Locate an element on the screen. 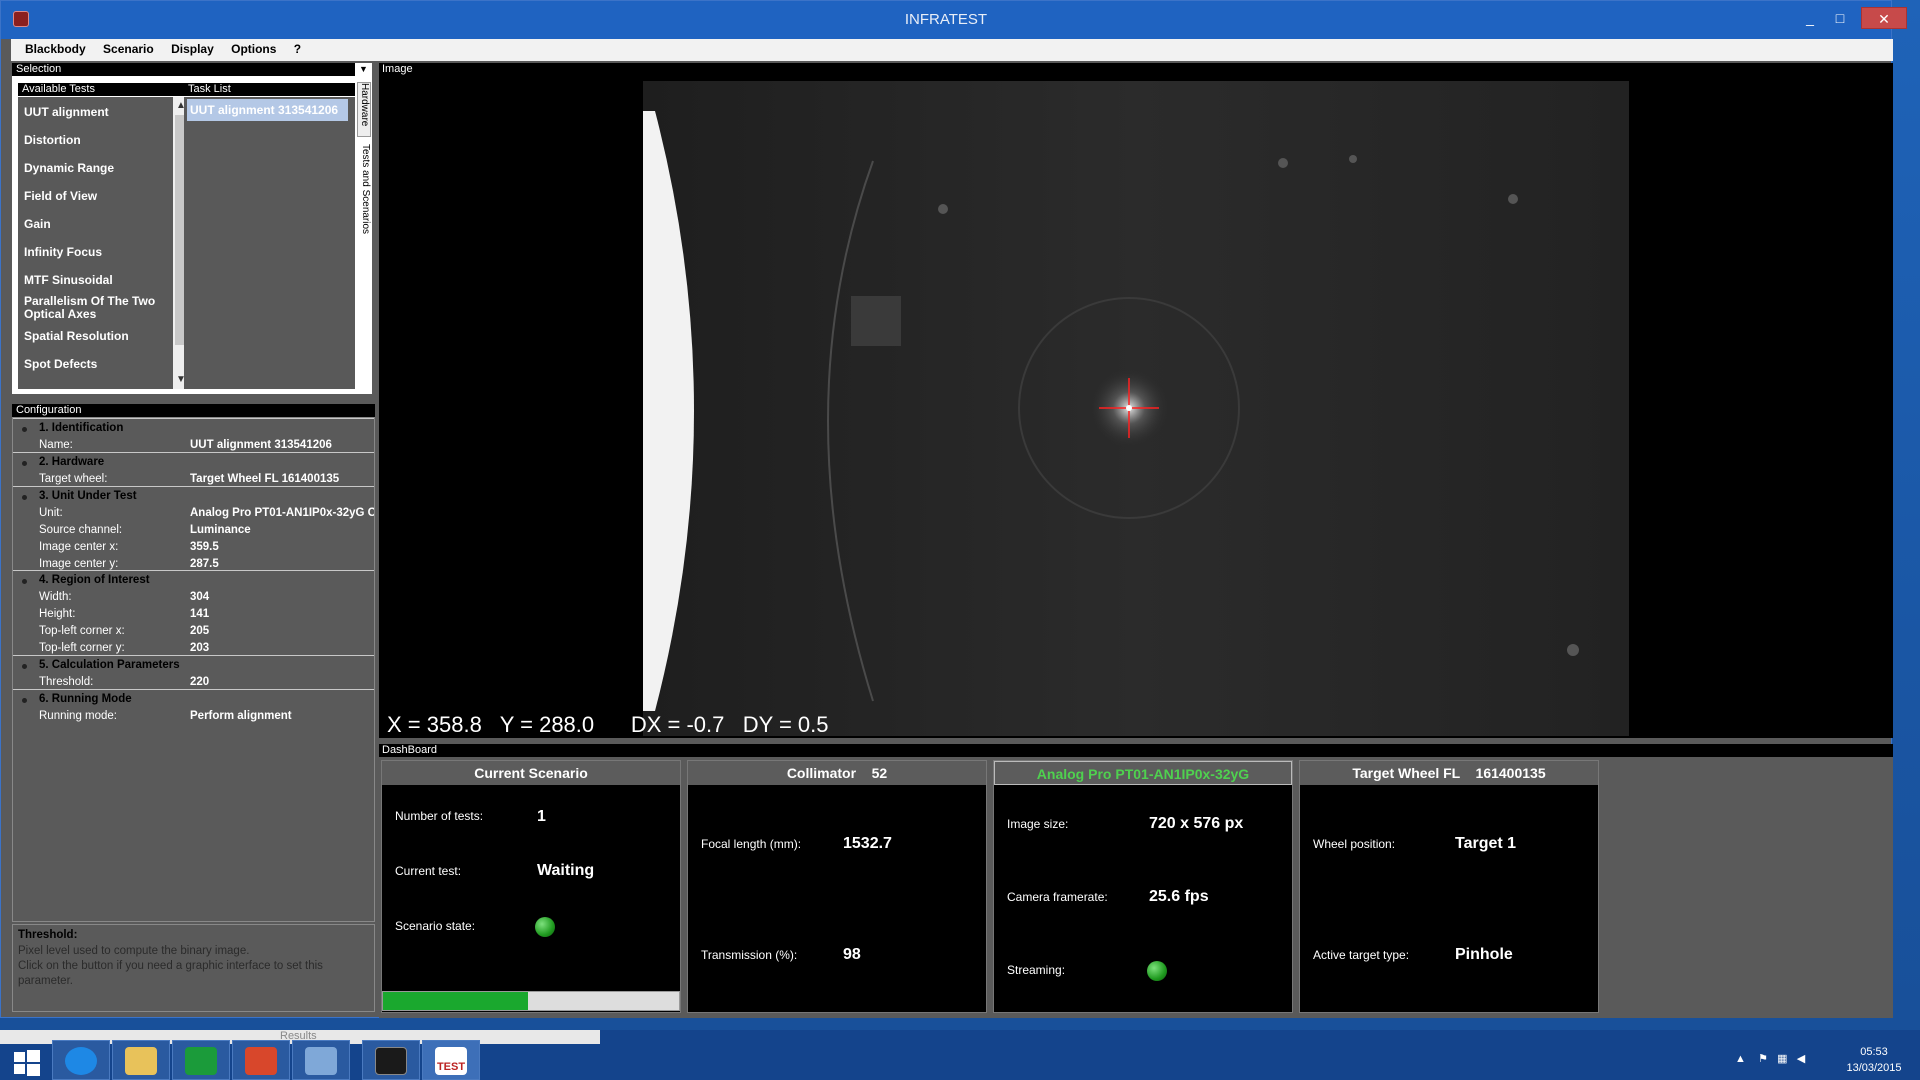 This screenshot has width=1920, height=1080. menu-help: ? is located at coordinates (290, 47).